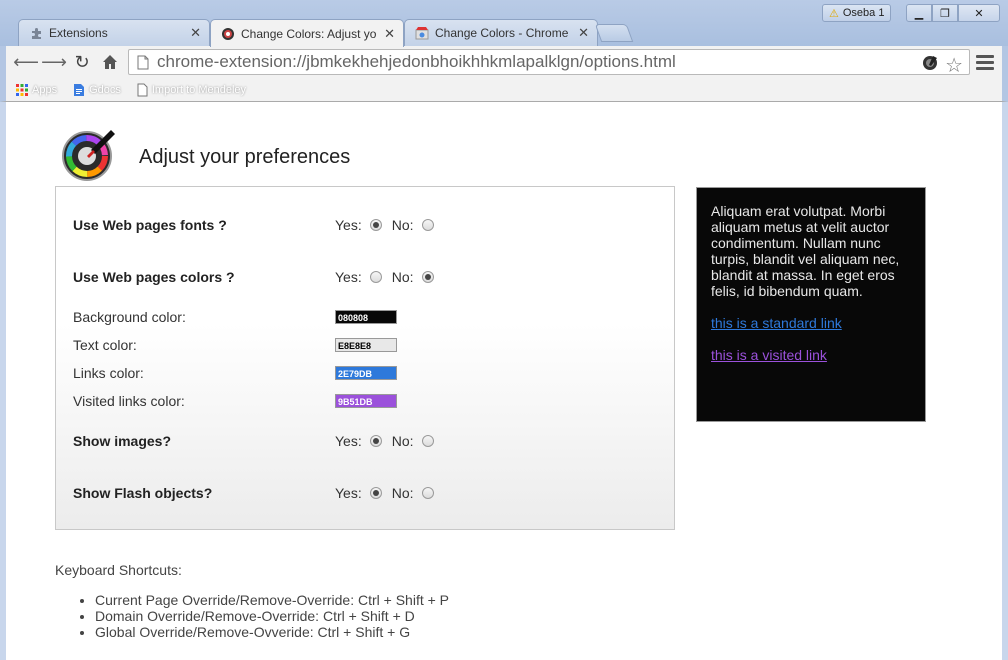 Image resolution: width=1008 pixels, height=660 pixels. What do you see at coordinates (154, 277) in the screenshot?
I see `option-label: Use Web pages colors ?` at bounding box center [154, 277].